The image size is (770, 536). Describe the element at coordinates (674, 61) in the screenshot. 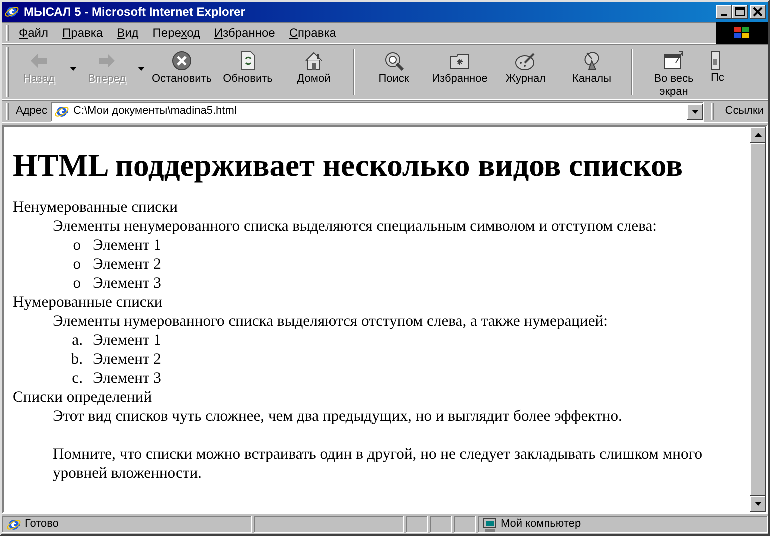

I see `window-icon` at that location.